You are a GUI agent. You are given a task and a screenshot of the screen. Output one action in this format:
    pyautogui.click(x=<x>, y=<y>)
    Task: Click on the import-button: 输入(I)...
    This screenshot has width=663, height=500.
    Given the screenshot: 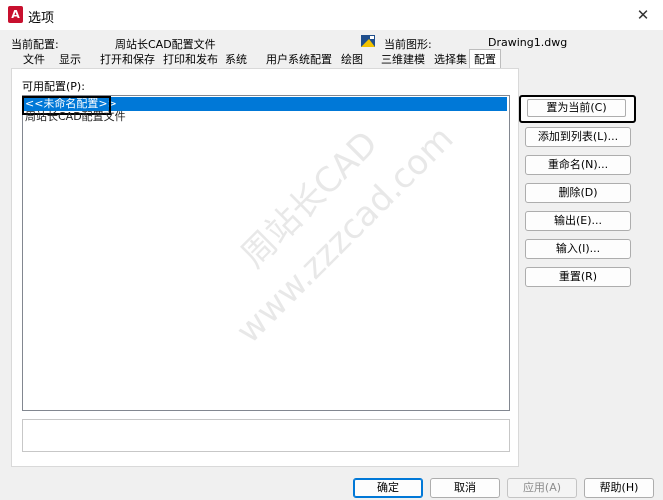 What is the action you would take?
    pyautogui.click(x=578, y=249)
    